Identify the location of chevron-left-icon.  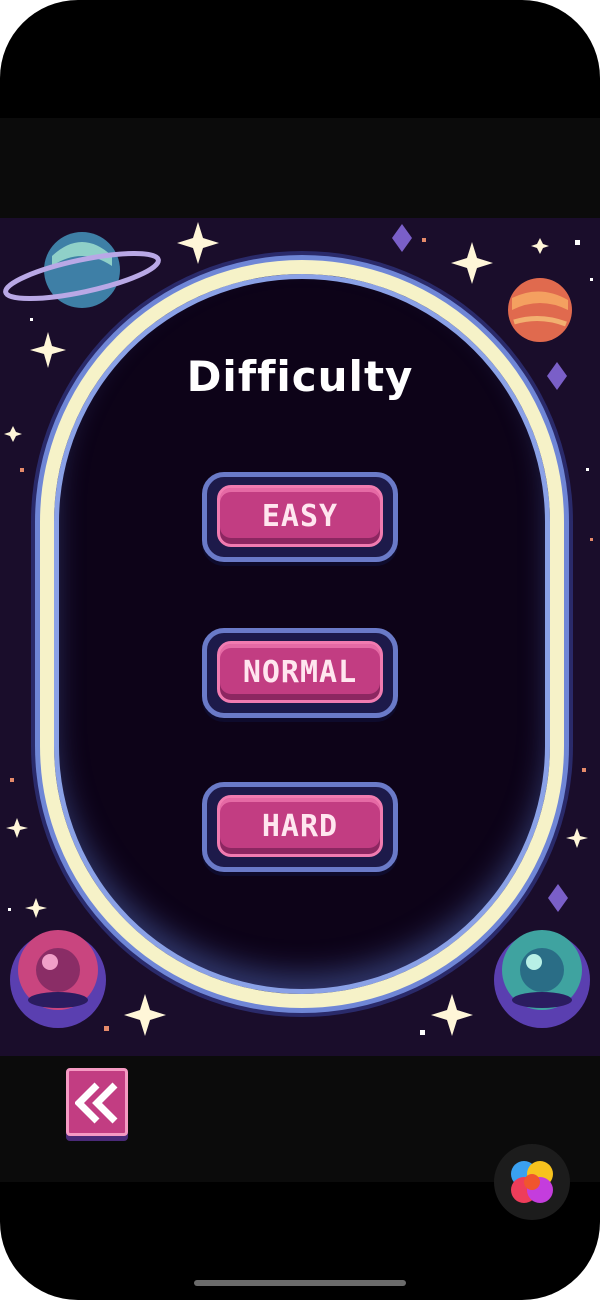
(96, 1103).